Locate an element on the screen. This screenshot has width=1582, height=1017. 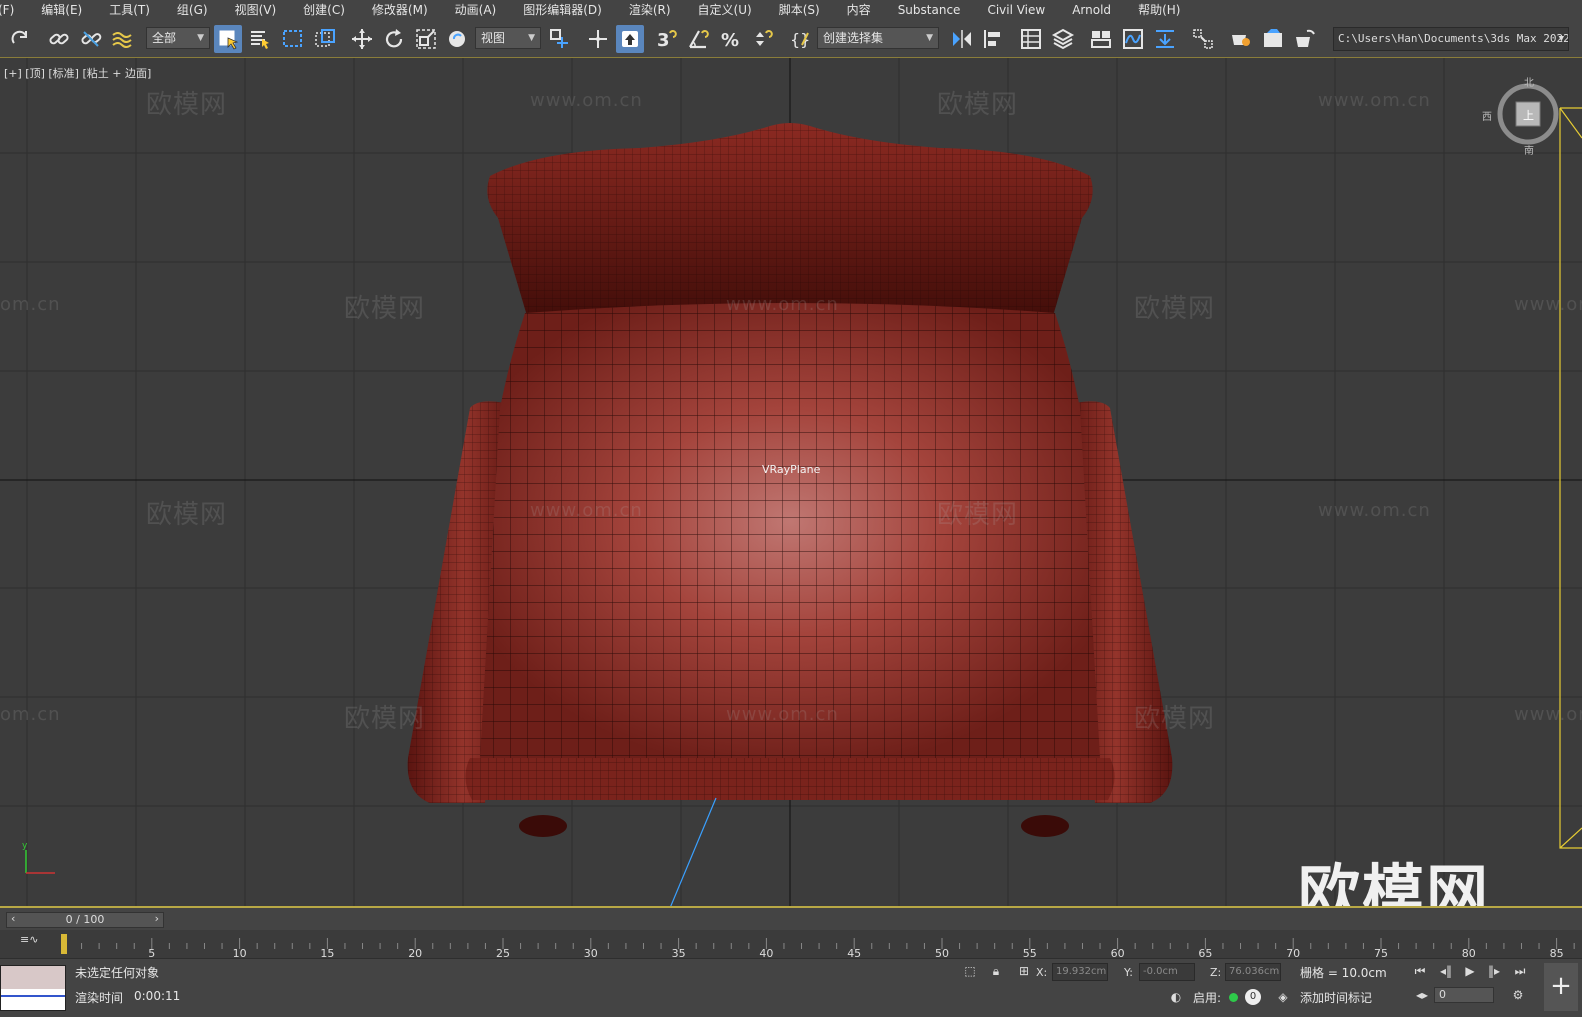
menu-item: 编辑(E) is located at coordinates (61, 10).